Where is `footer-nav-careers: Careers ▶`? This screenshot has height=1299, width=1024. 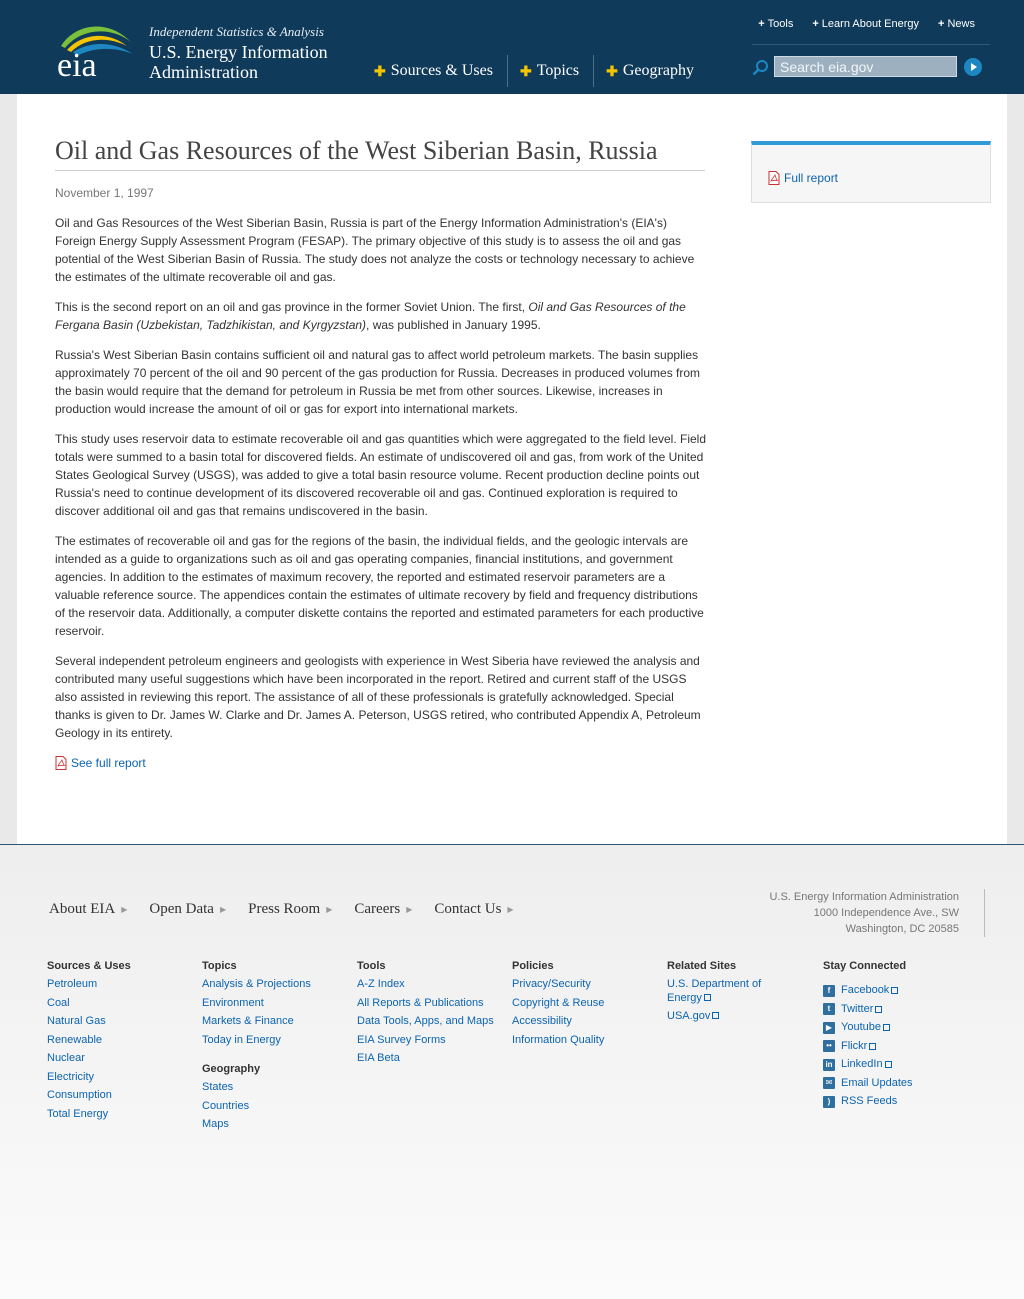 footer-nav-careers: Careers ▶ is located at coordinates (383, 909).